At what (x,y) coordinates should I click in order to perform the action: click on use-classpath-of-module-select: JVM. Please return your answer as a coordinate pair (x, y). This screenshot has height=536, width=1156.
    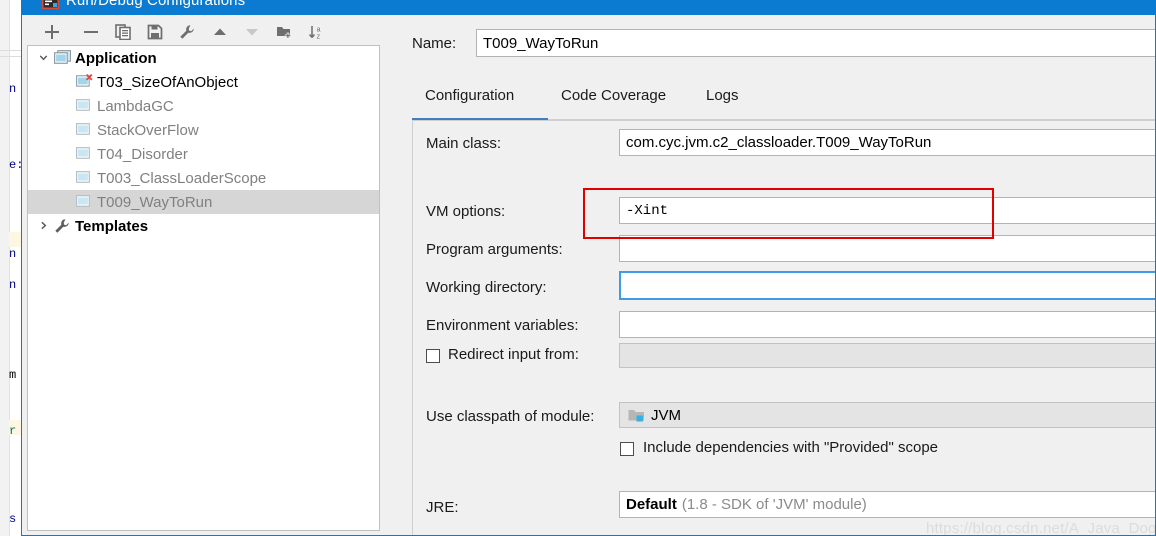
    Looking at the image, I should click on (887, 415).